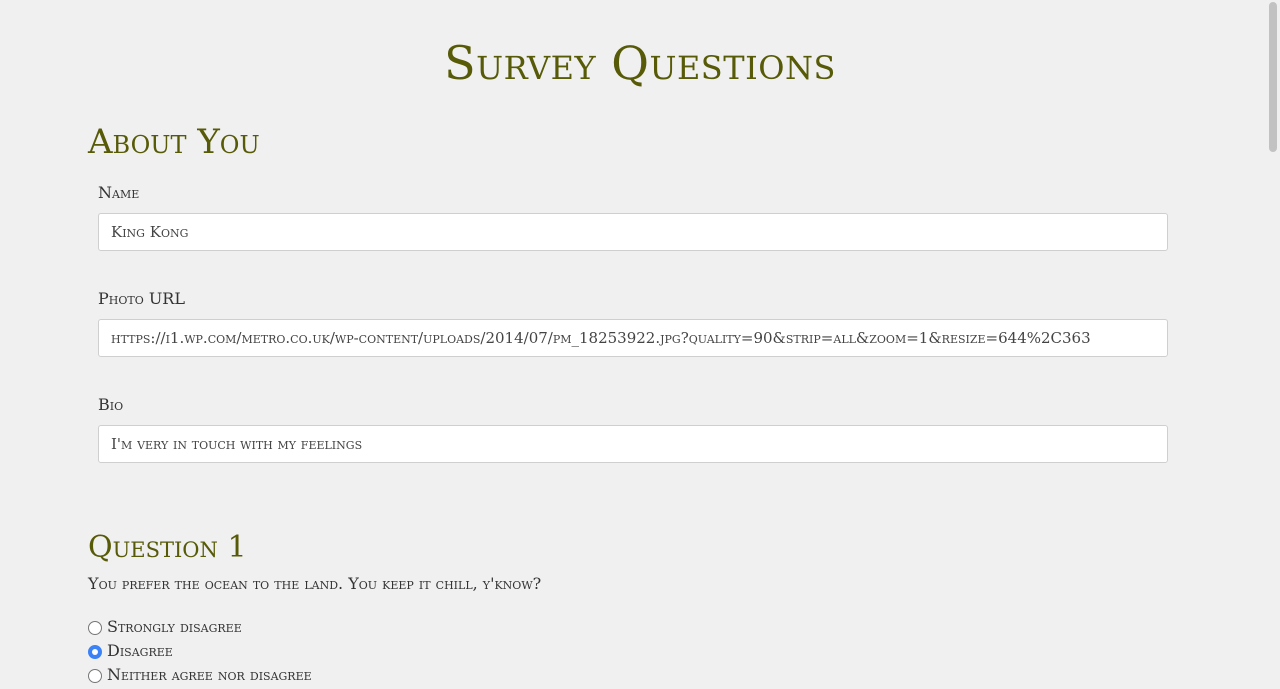  I want to click on radio-disagree, so click(95, 651).